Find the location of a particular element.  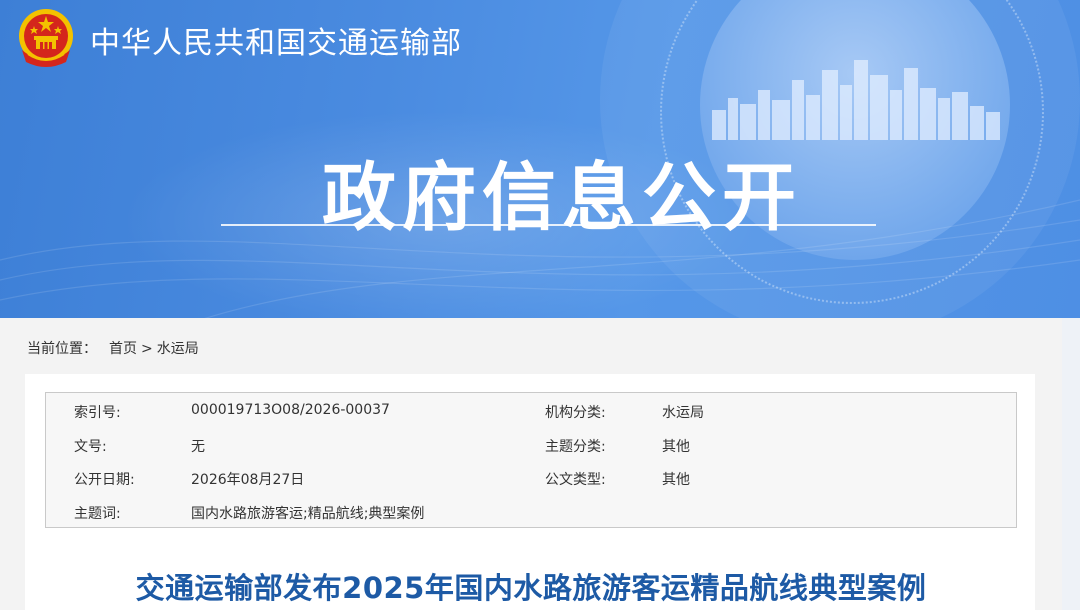

doc-type-value: 其他 is located at coordinates (676, 480).